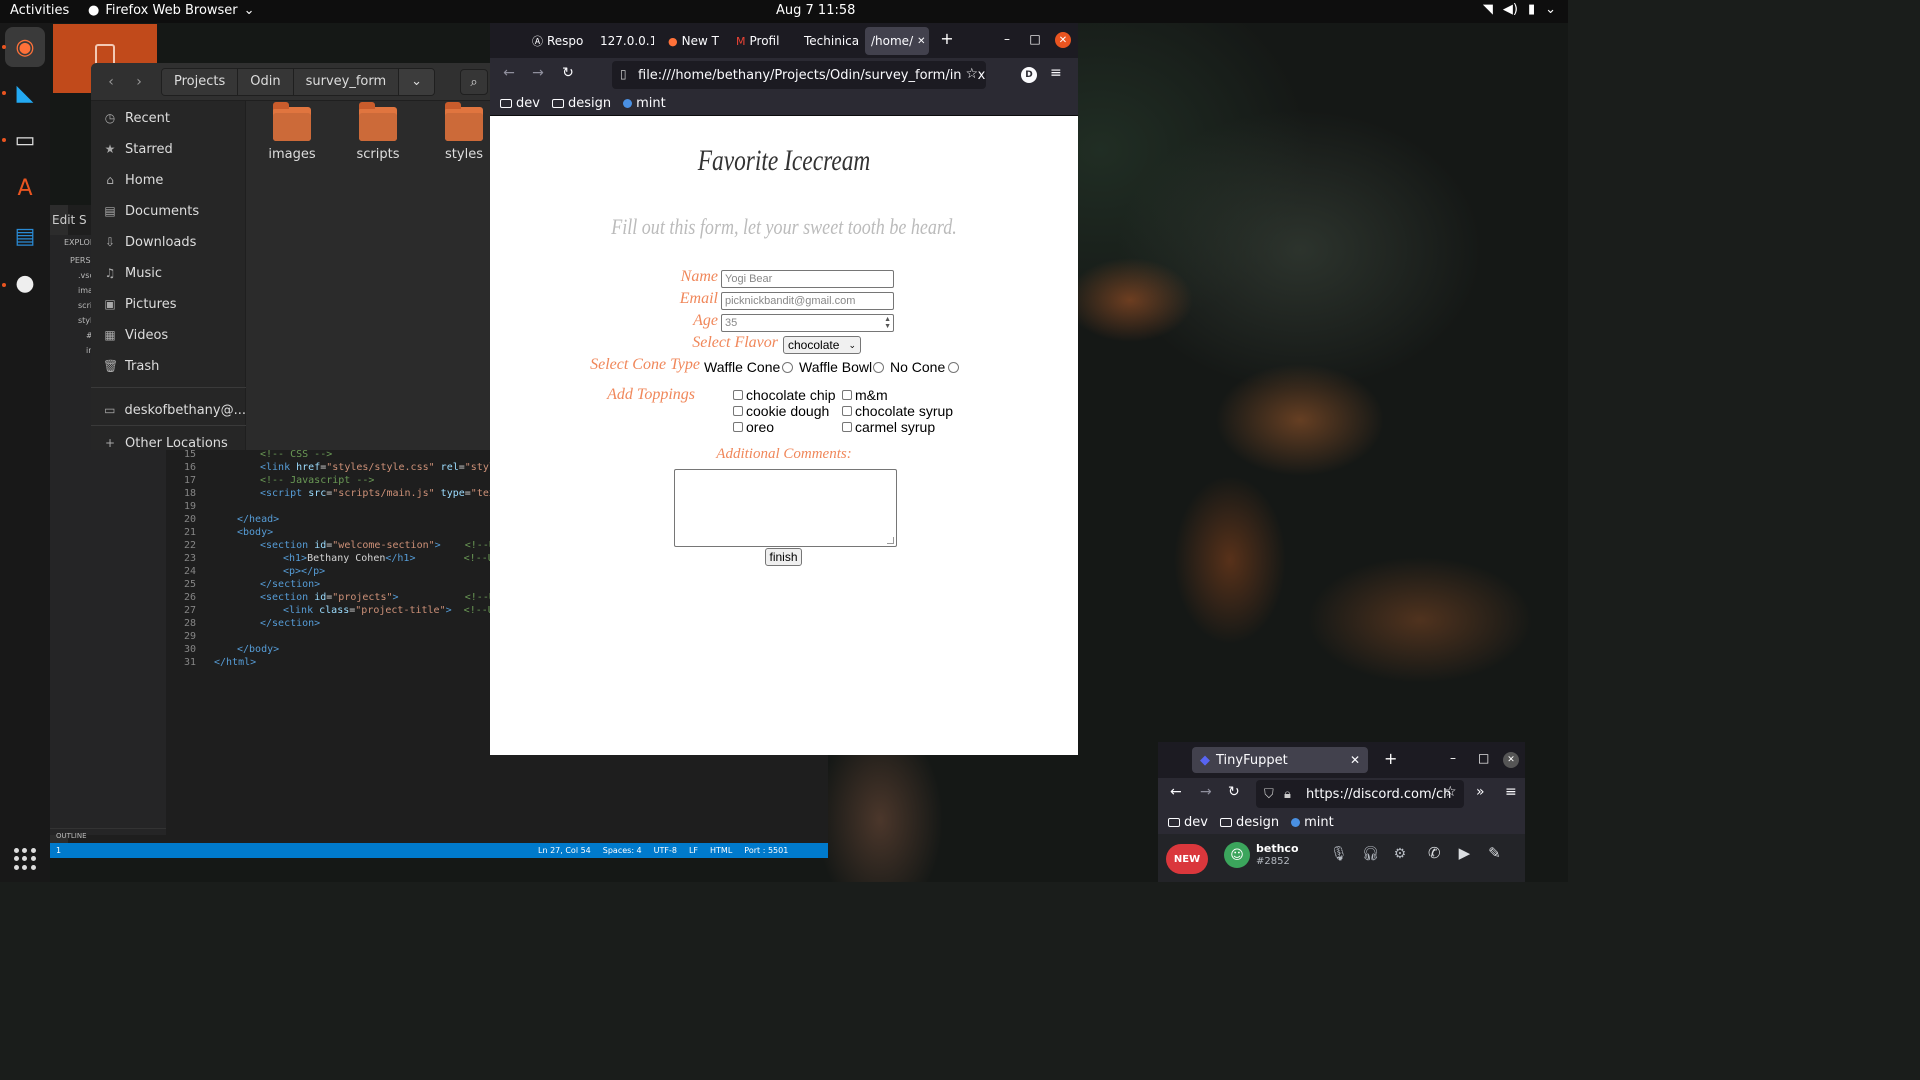 The height and width of the screenshot is (1080, 1920). I want to click on age-field: 35 ▲ ▼, so click(807, 323).